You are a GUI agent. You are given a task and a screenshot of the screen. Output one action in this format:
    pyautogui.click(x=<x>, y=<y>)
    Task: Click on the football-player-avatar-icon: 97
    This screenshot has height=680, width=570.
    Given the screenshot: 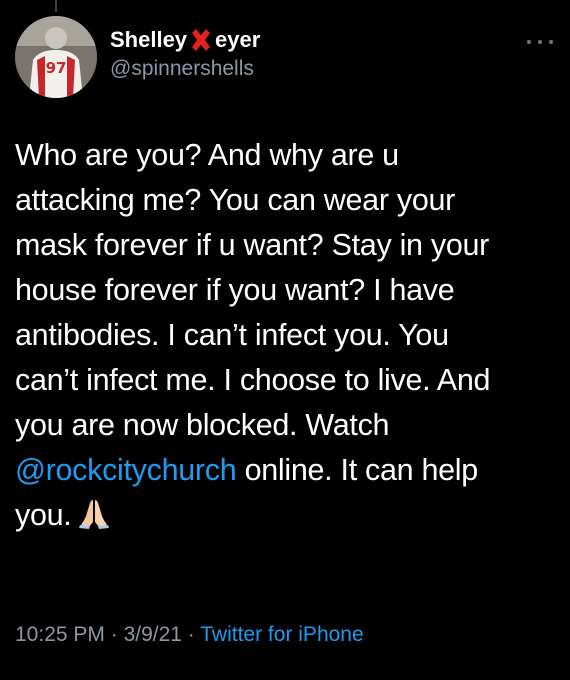 What is the action you would take?
    pyautogui.click(x=56, y=57)
    